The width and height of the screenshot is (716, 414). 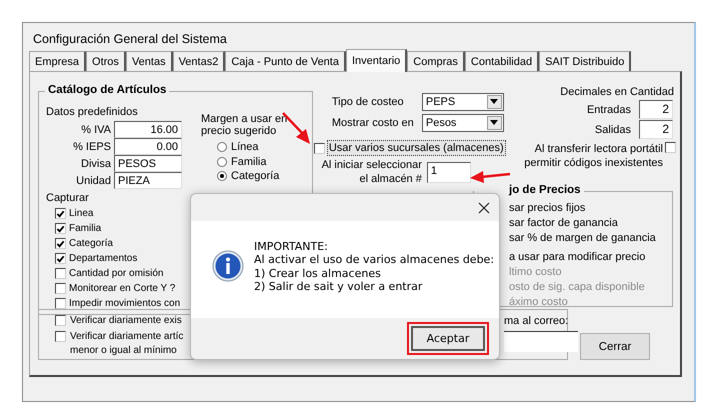 What do you see at coordinates (81, 213) in the screenshot?
I see `checkbox-label: Linea` at bounding box center [81, 213].